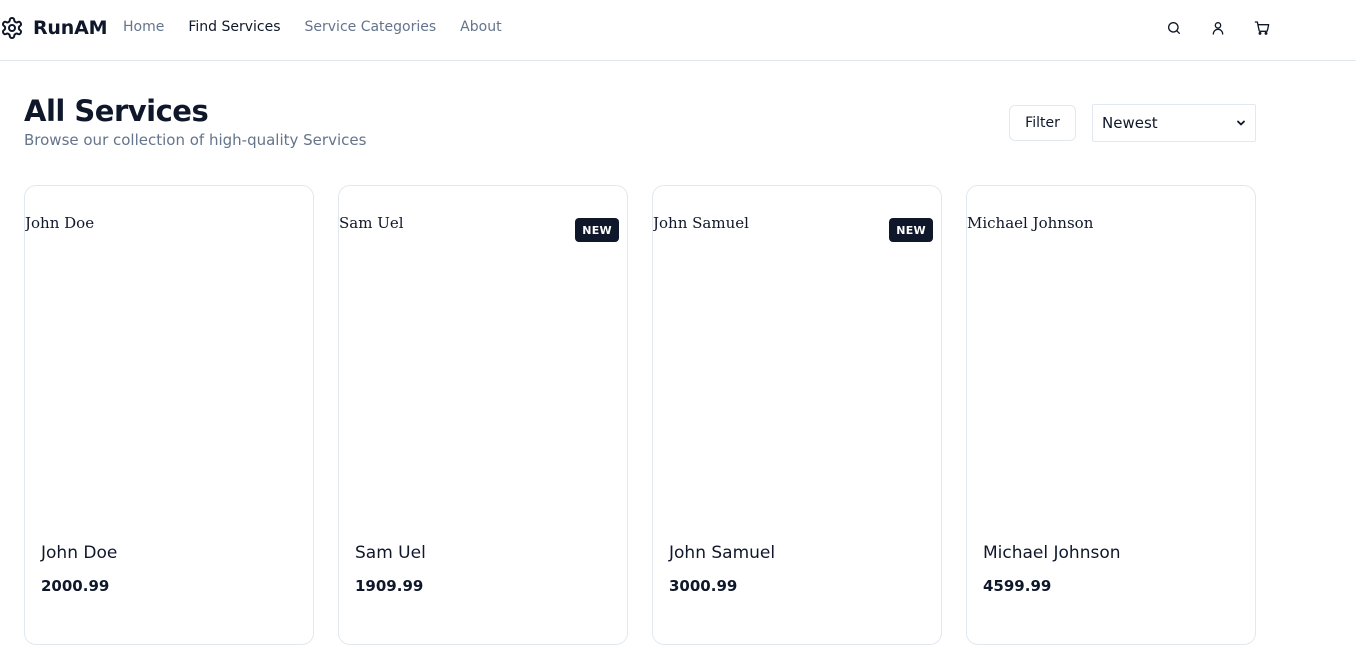  Describe the element at coordinates (75, 586) in the screenshot. I see `service-price: 2000.99` at that location.